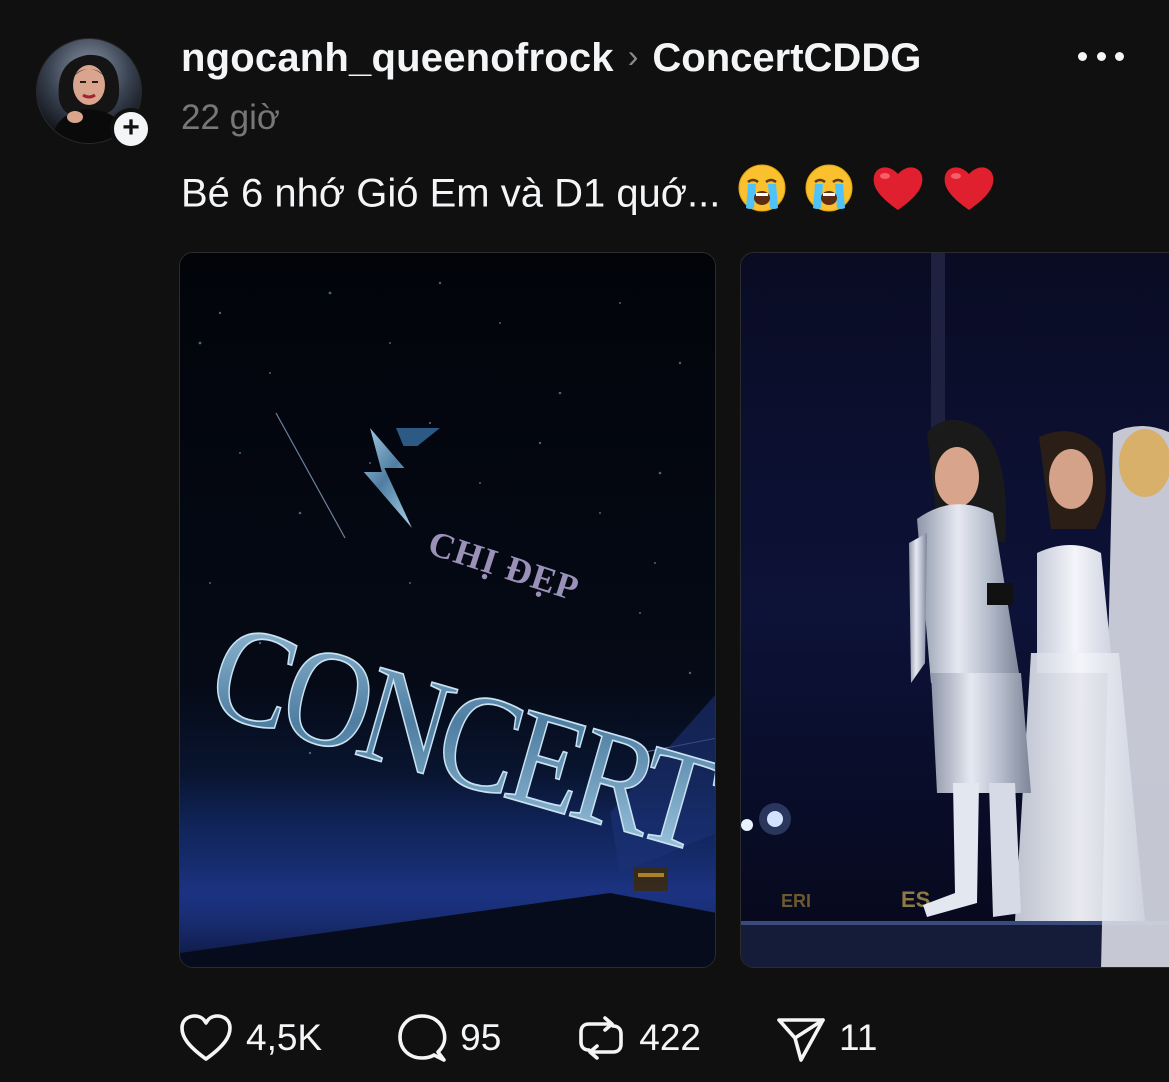  Describe the element at coordinates (448, 1038) in the screenshot. I see `reply-button: 95` at that location.